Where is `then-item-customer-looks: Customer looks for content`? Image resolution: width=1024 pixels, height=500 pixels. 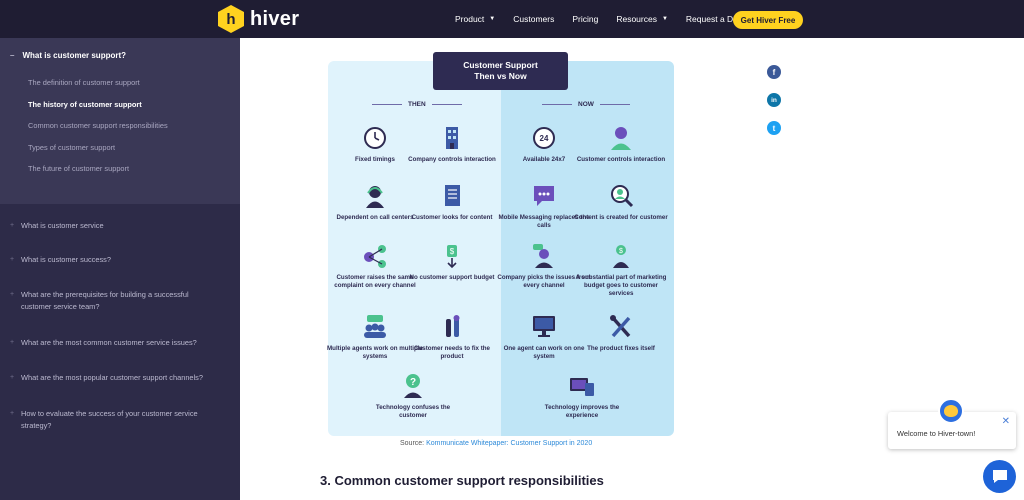
then-item-customer-looks: Customer looks for content is located at coordinates (452, 202).